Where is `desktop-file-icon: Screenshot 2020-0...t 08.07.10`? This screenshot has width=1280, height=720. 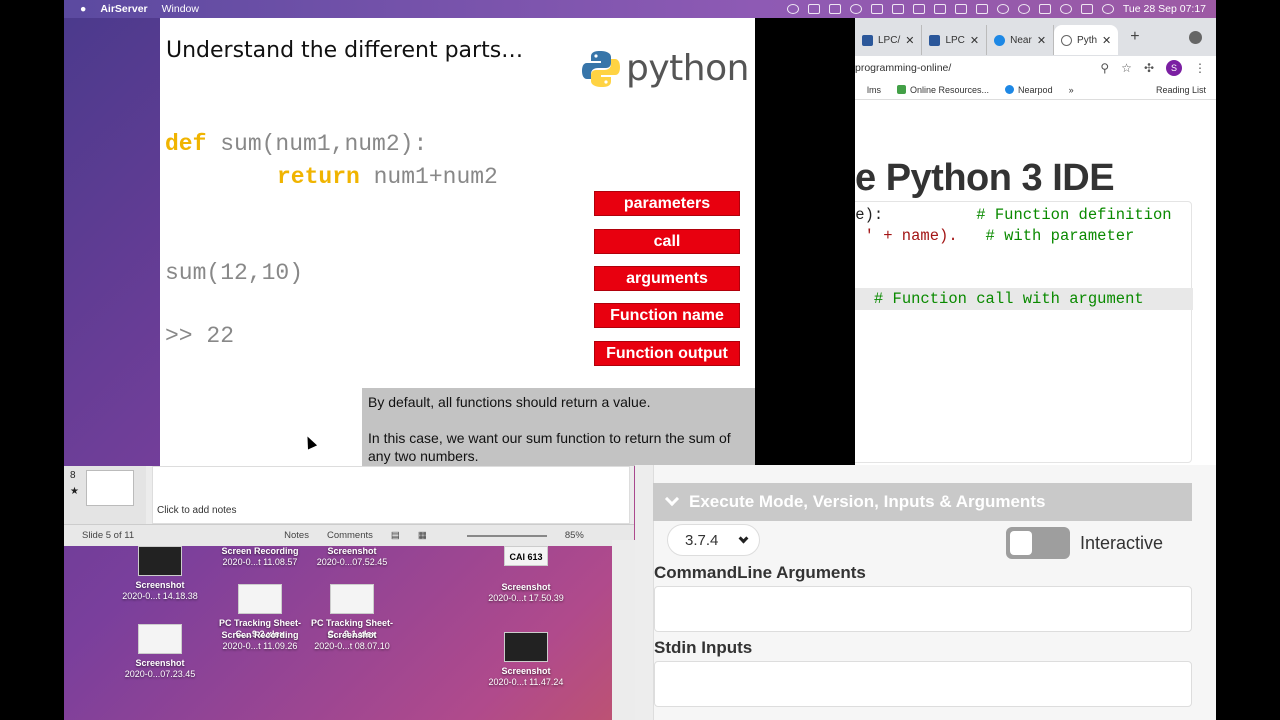
desktop-file-icon: Screenshot 2020-0...t 08.07.10 is located at coordinates (352, 641).